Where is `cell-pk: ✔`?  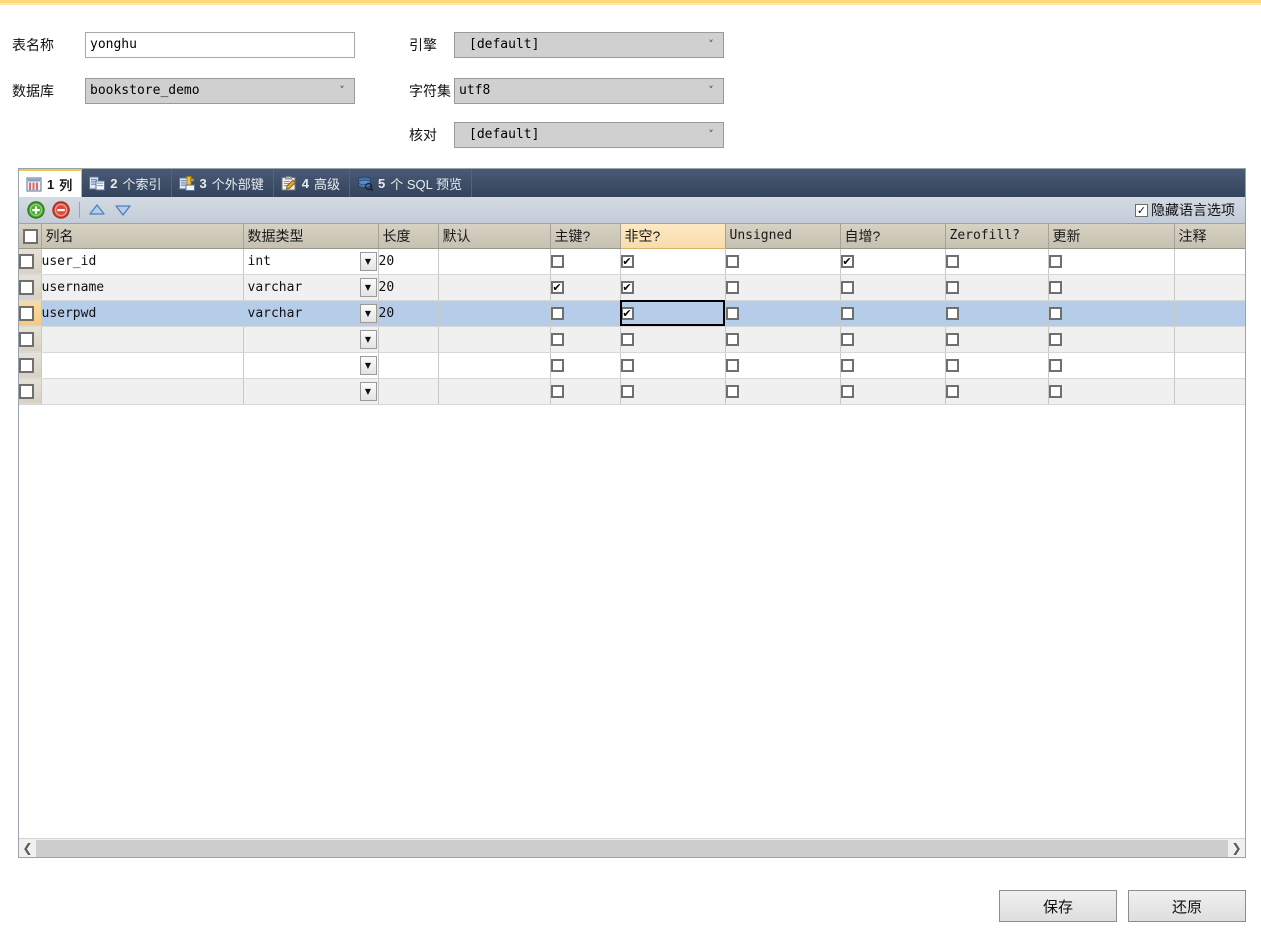 cell-pk: ✔ is located at coordinates (585, 287).